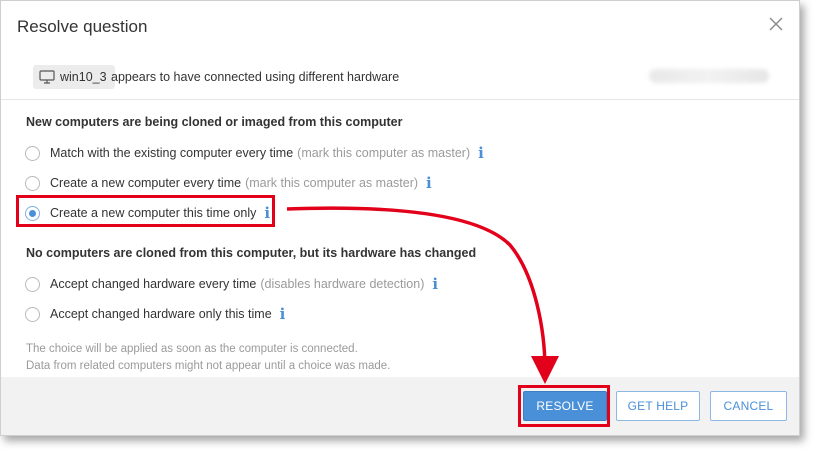 The image size is (816, 450). I want to click on annotation-arrow, so click(422, 295).